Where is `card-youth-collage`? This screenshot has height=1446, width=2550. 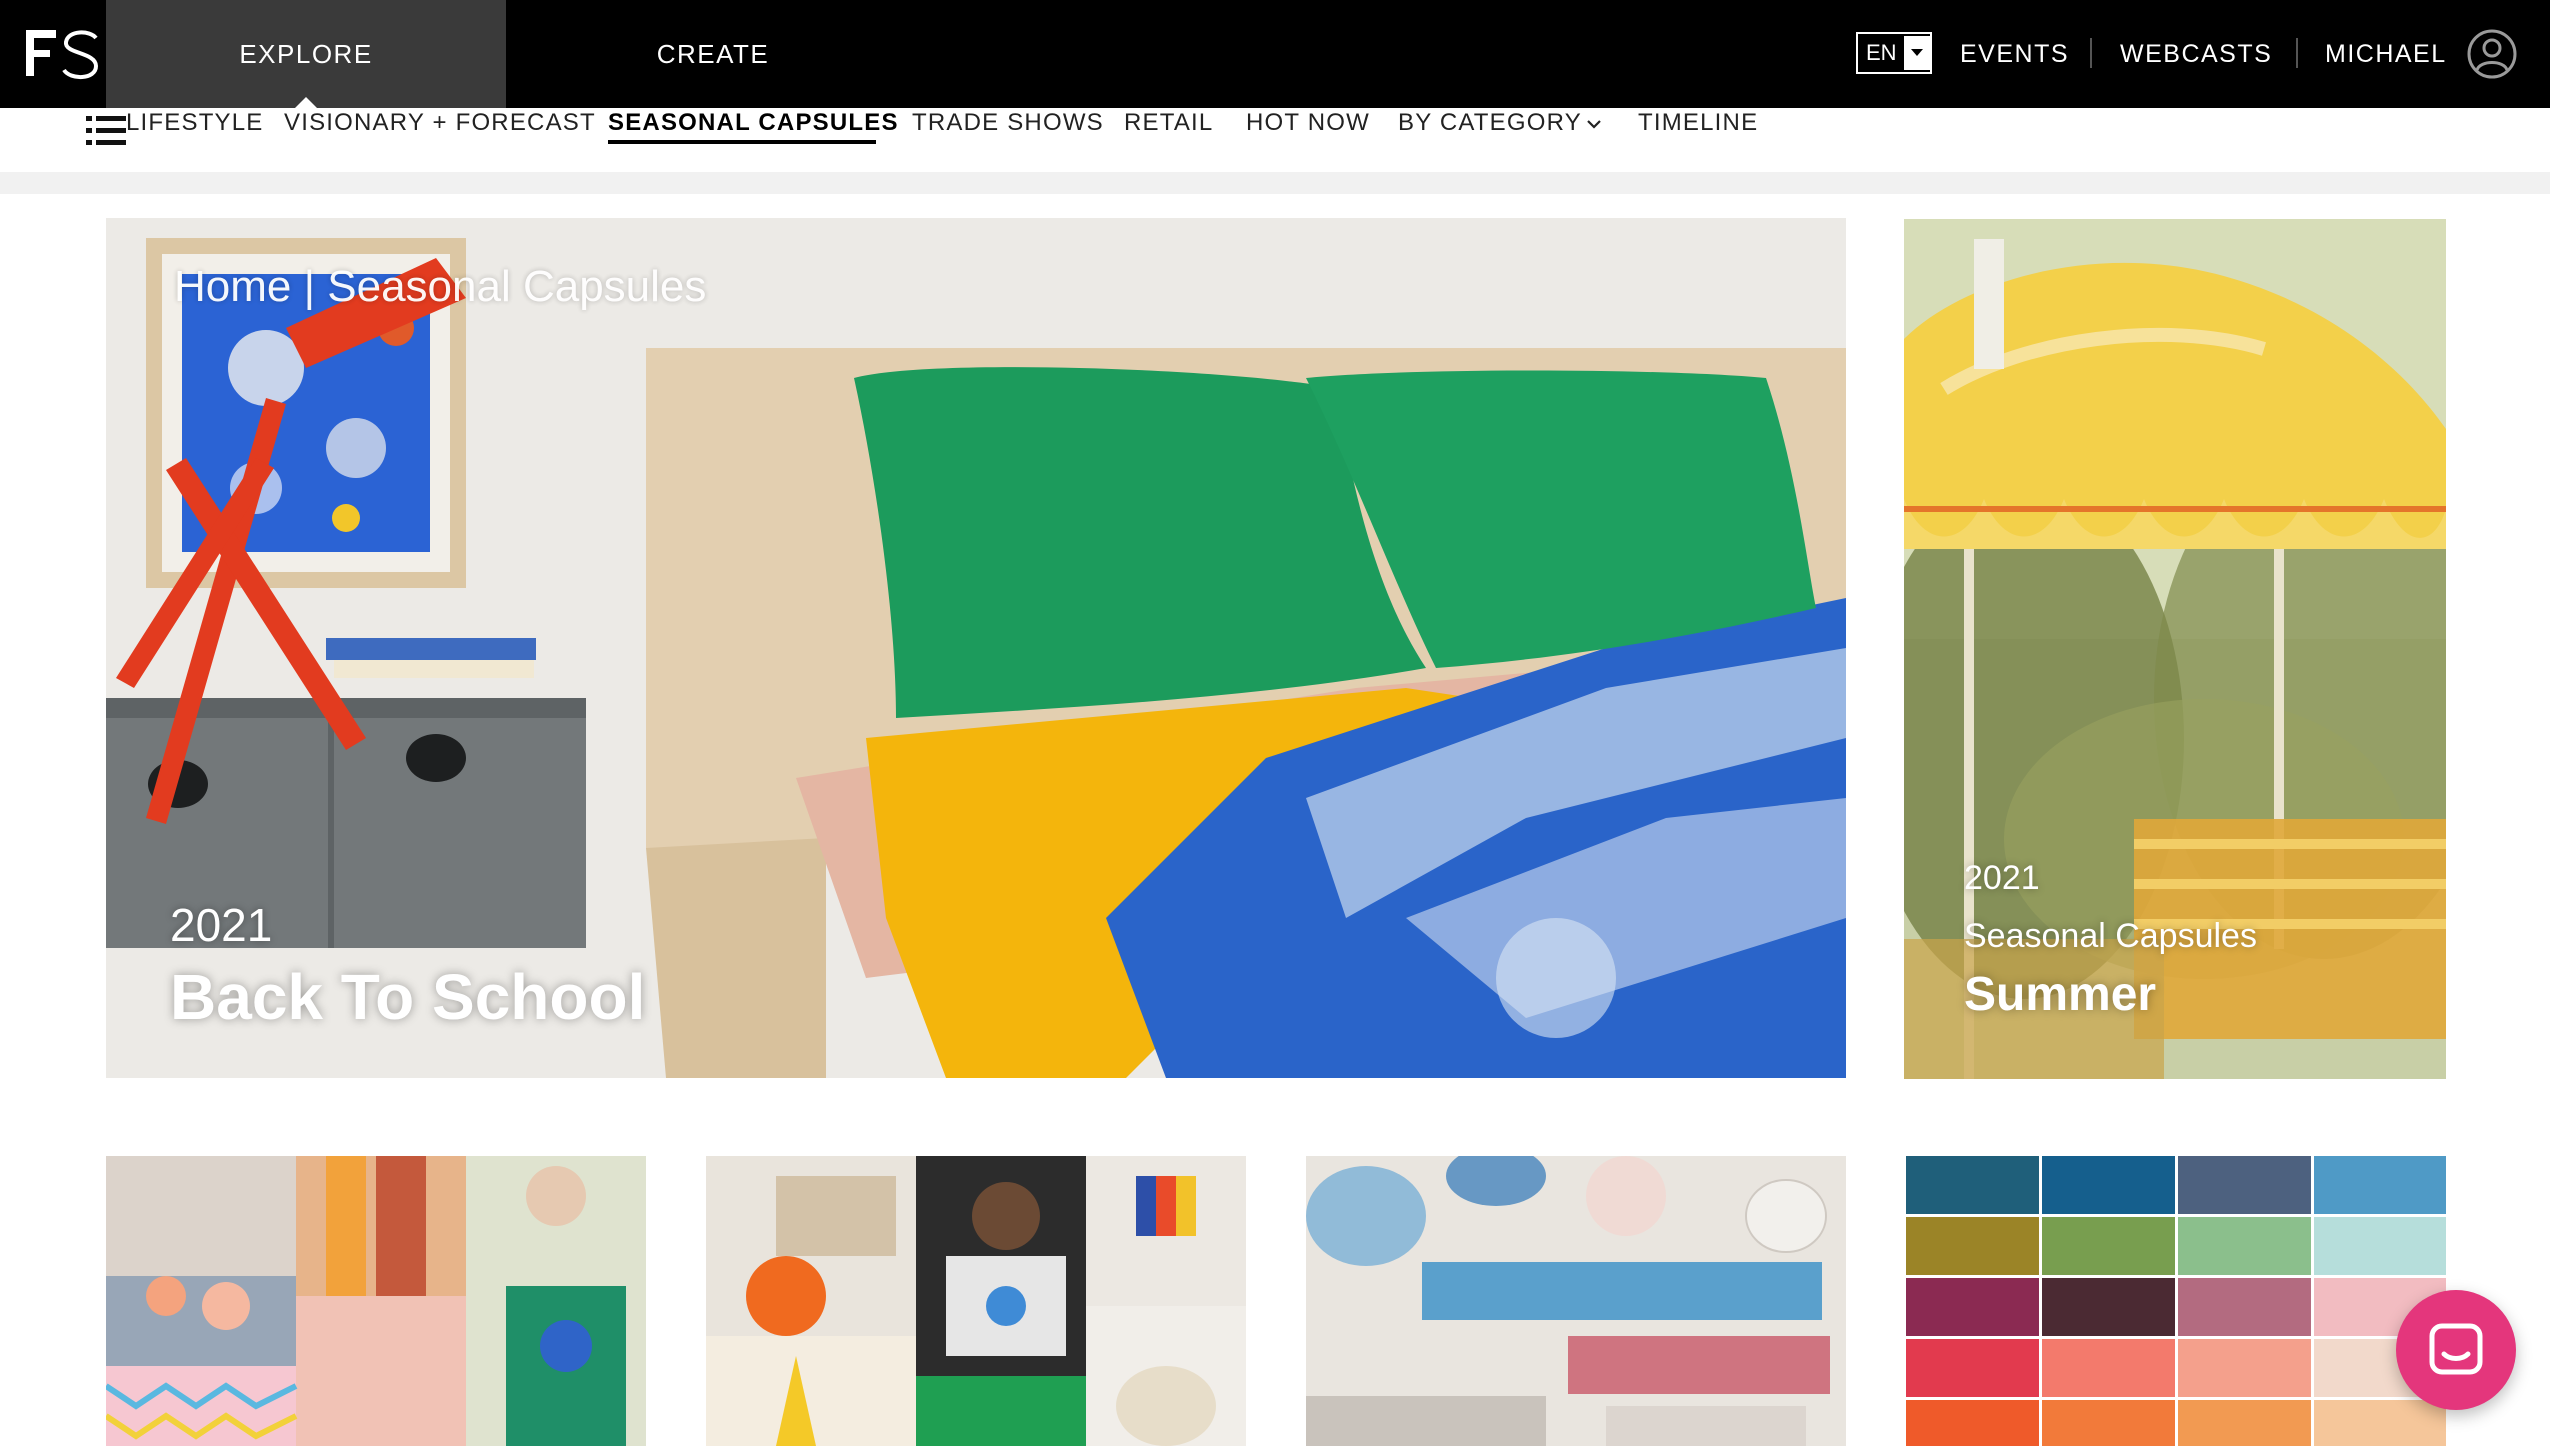 card-youth-collage is located at coordinates (976, 1301).